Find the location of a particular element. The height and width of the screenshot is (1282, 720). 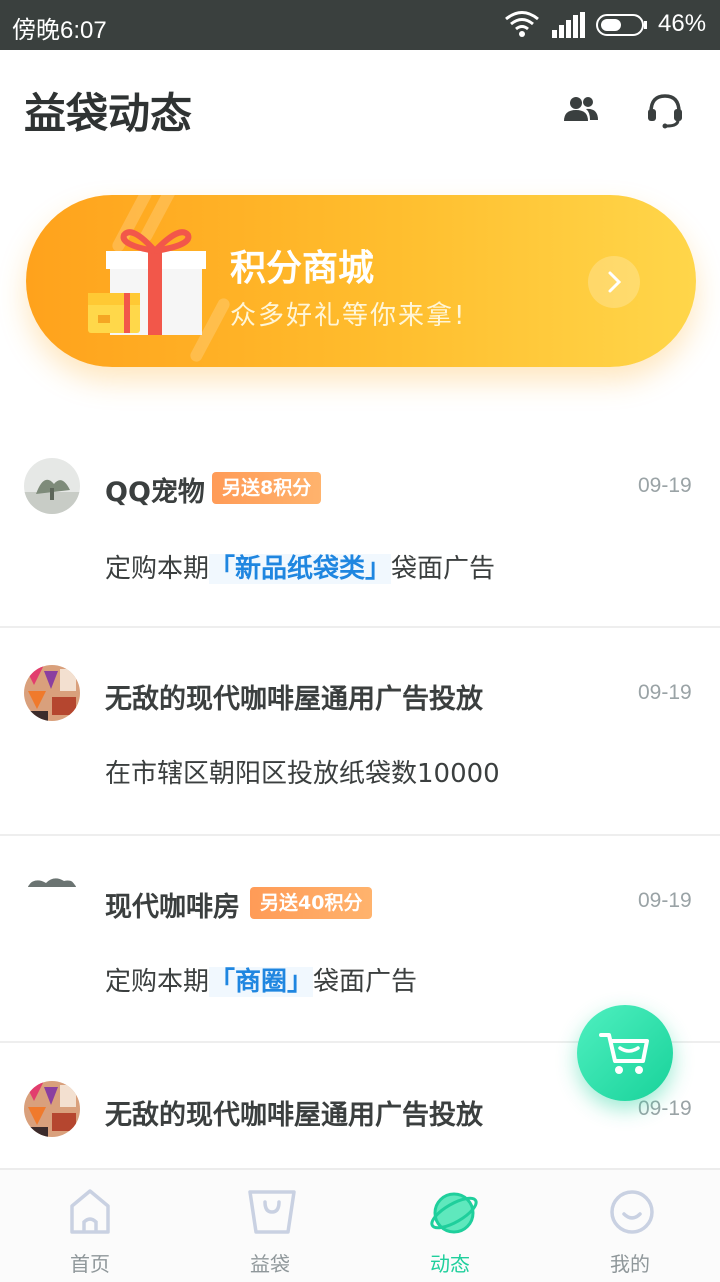

desc-highlight: 「商圈」 is located at coordinates (261, 982).